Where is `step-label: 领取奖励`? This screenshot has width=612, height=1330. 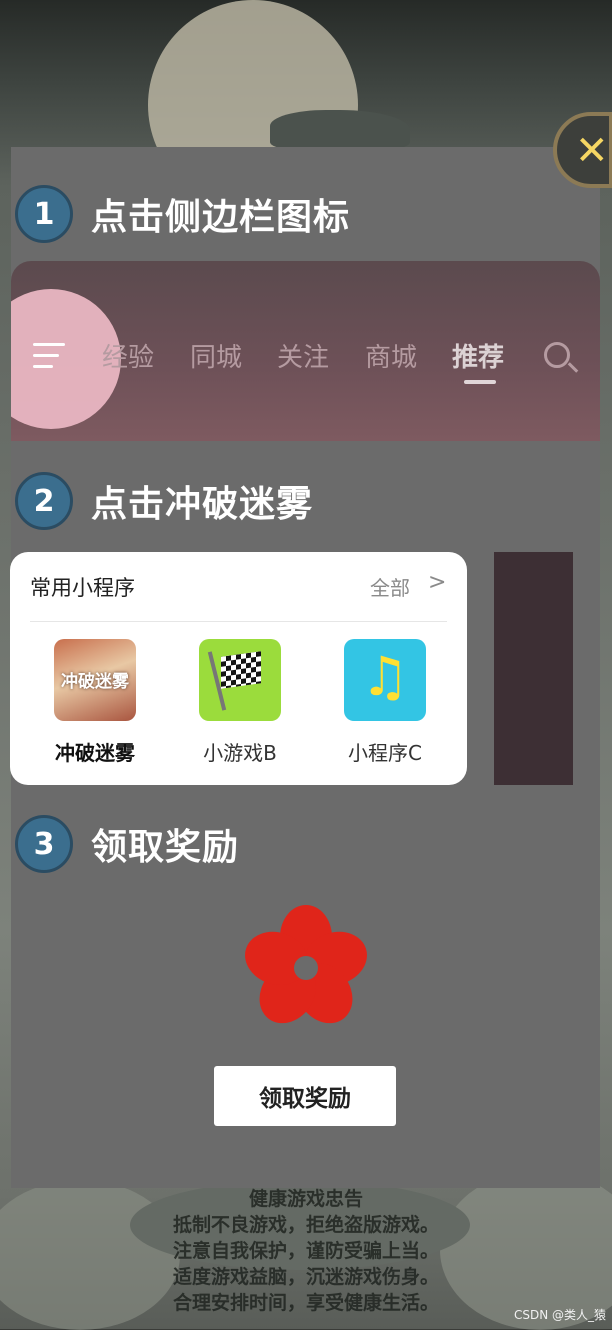 step-label: 领取奖励 is located at coordinates (165, 847).